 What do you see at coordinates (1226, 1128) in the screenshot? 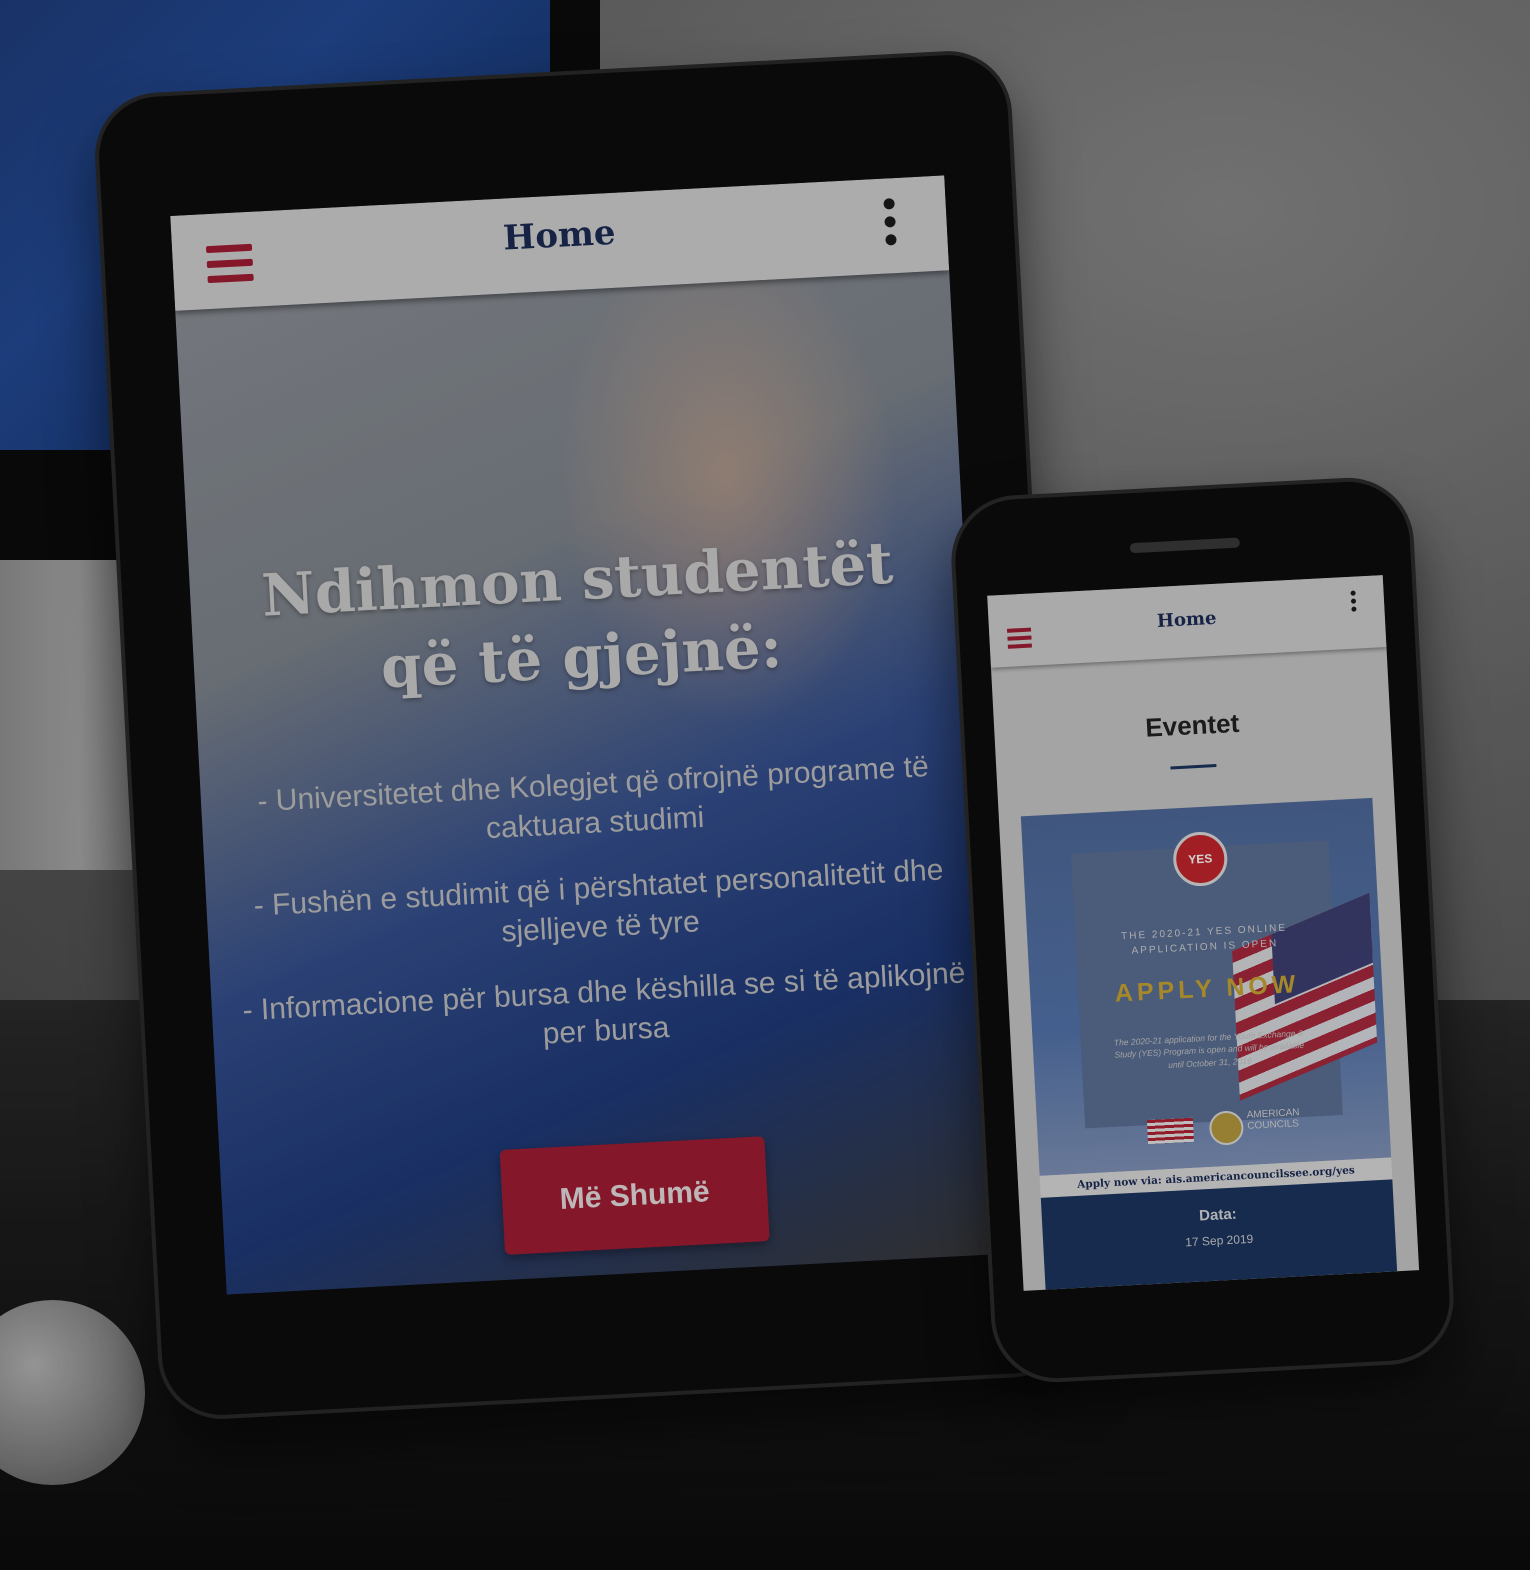
I see `state-department-seal-icon` at bounding box center [1226, 1128].